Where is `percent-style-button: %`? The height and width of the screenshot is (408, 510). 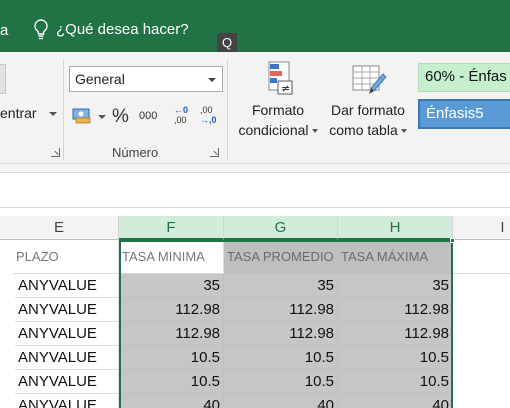 percent-style-button: % is located at coordinates (120, 117).